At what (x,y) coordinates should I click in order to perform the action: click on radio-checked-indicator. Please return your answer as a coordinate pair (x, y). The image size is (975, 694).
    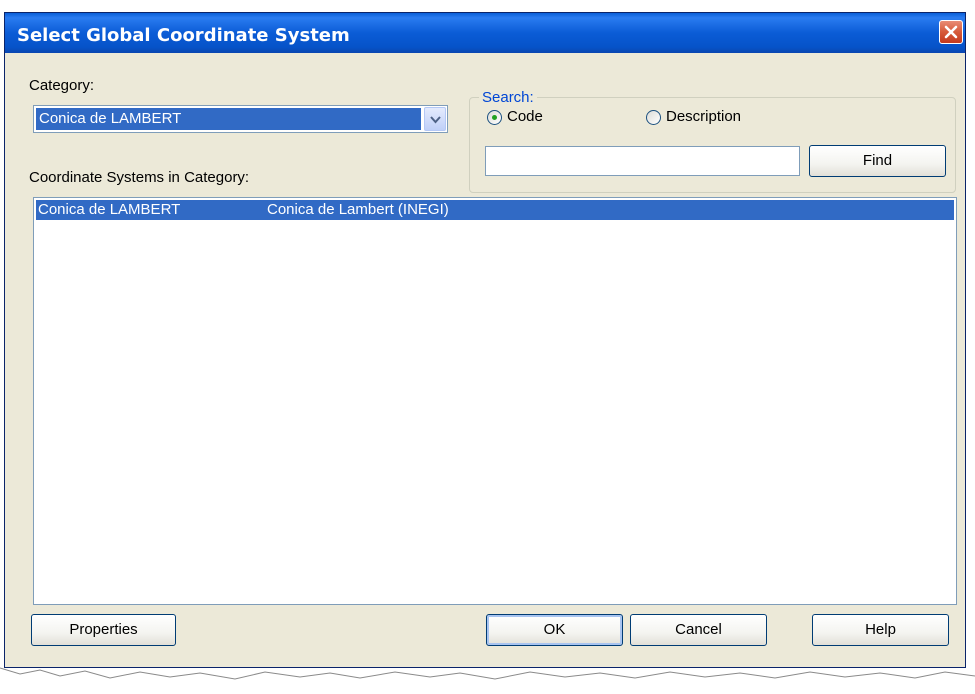
    Looking at the image, I should click on (494, 117).